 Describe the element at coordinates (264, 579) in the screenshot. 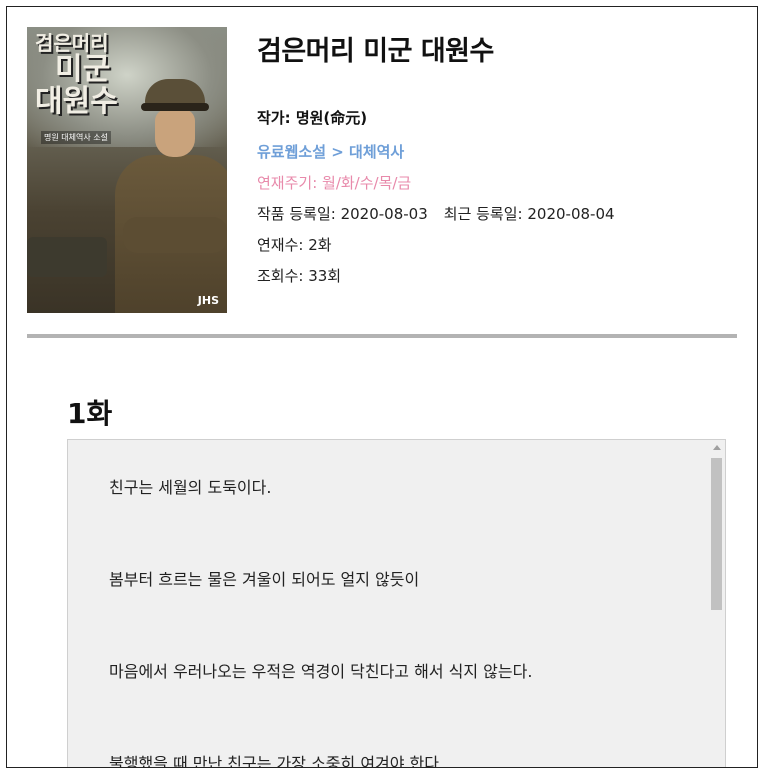

I see `chapter-text-line: 봄부터 흐르는 물은 겨울이 되어도 얼지 않듯이` at that location.